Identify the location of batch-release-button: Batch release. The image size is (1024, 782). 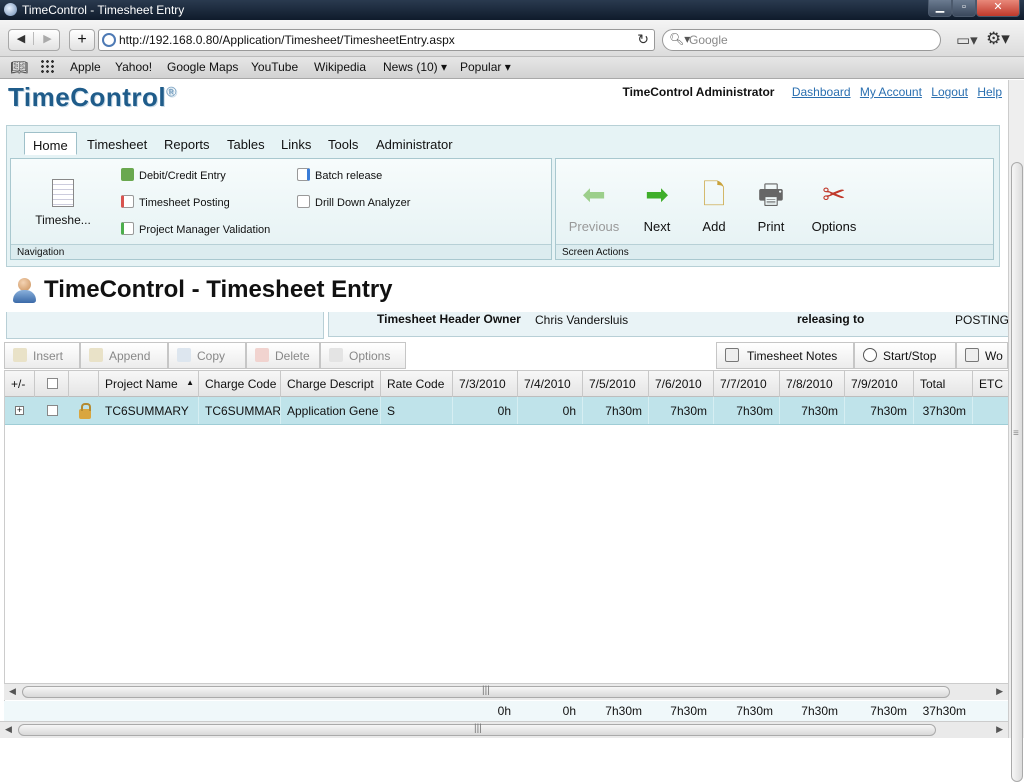
(339, 175).